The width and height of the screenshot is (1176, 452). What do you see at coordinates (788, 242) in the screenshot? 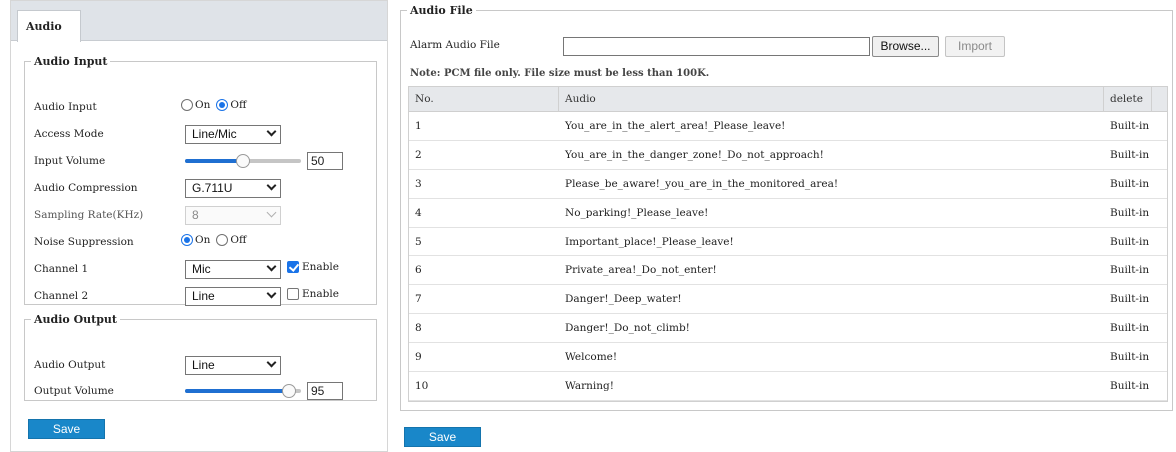
I see `table-row: 5 Important_place!_Please_leave! Built-in` at bounding box center [788, 242].